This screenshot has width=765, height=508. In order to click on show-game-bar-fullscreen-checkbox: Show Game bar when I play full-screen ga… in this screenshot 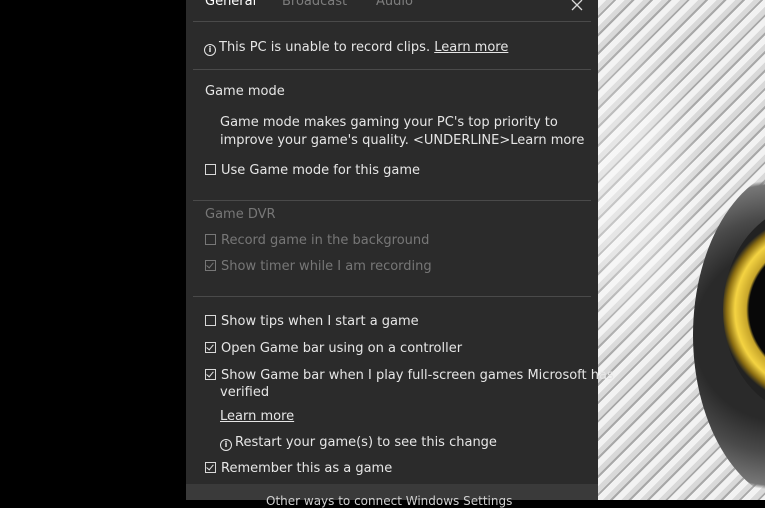, I will do `click(409, 375)`.